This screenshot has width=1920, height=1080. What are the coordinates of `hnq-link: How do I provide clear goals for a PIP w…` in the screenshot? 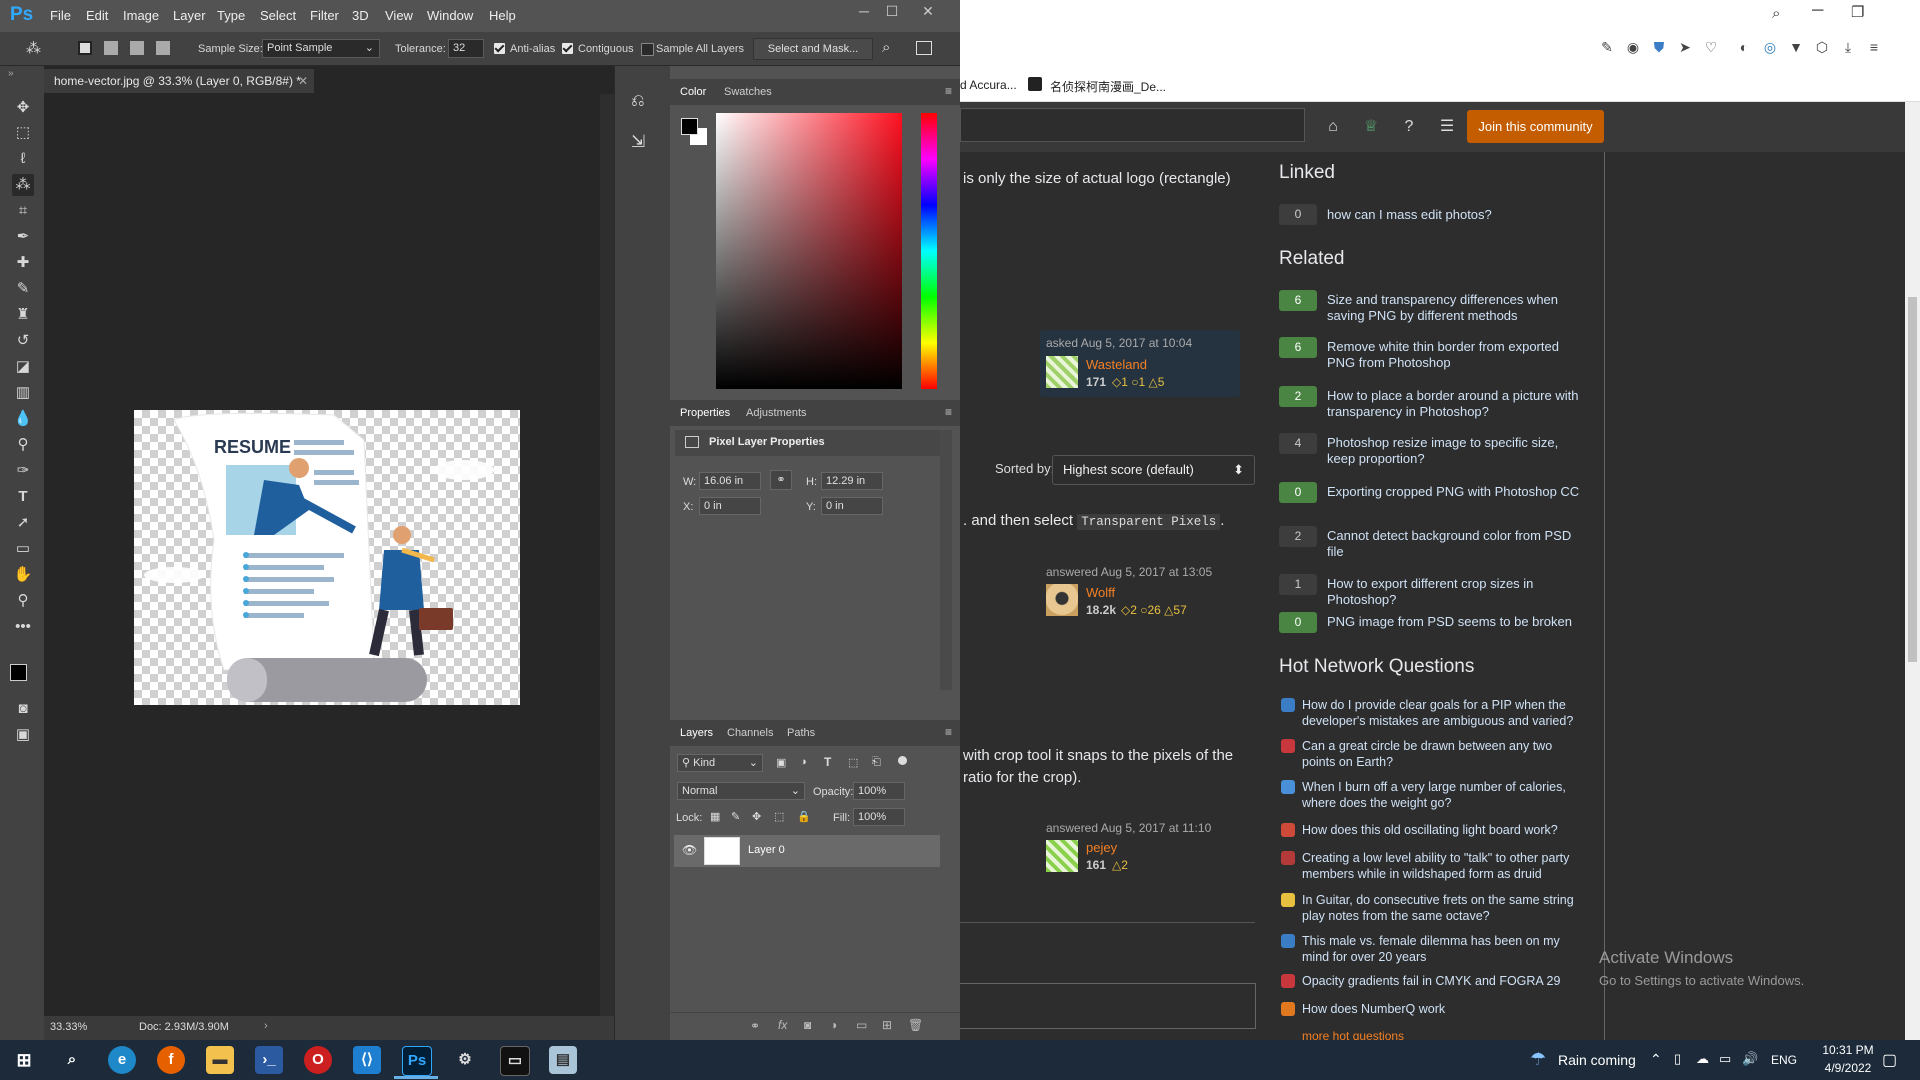 It's located at (1439, 713).